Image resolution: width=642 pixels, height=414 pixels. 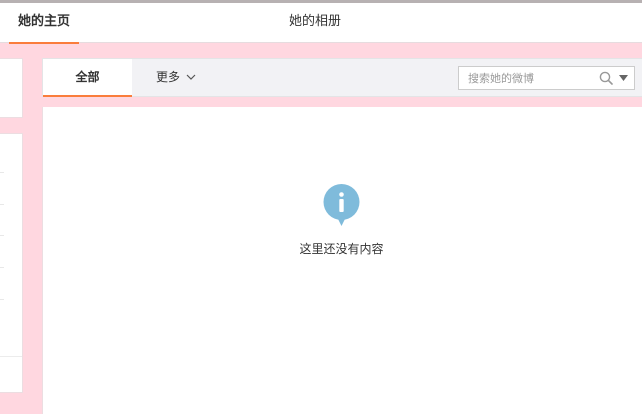 What do you see at coordinates (44, 23) in the screenshot?
I see `tab-home: 她的主页` at bounding box center [44, 23].